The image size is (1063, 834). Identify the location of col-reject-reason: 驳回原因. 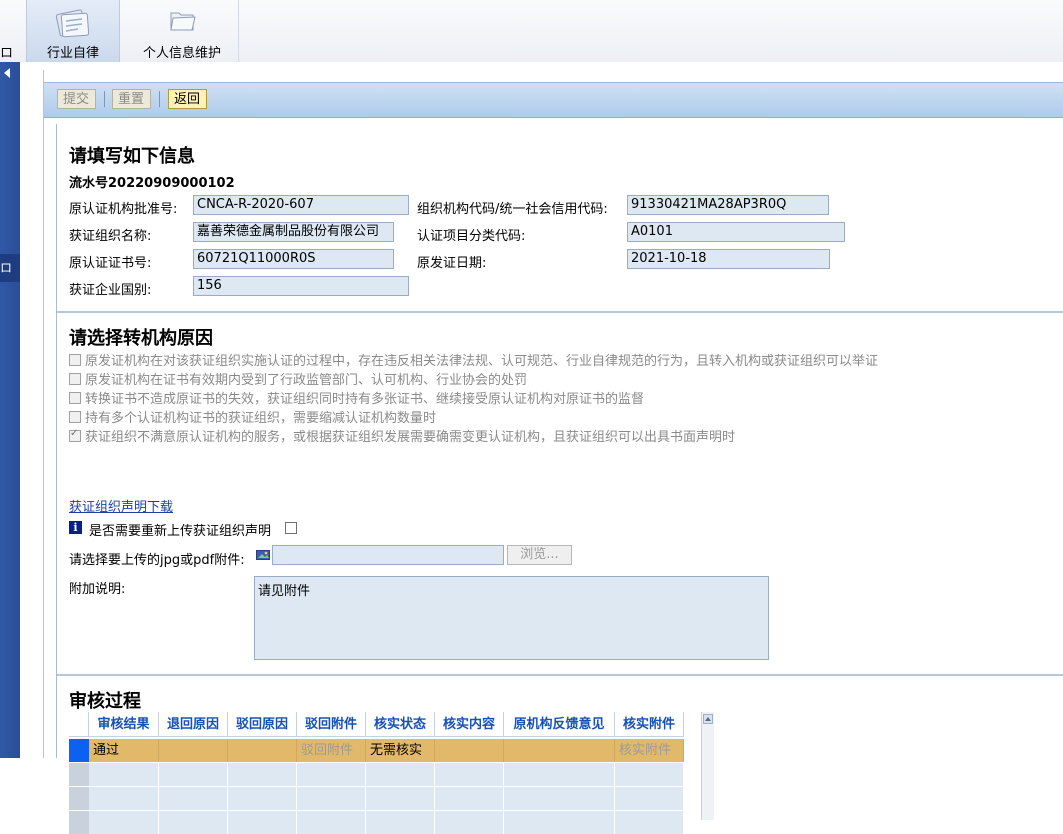
(262, 724).